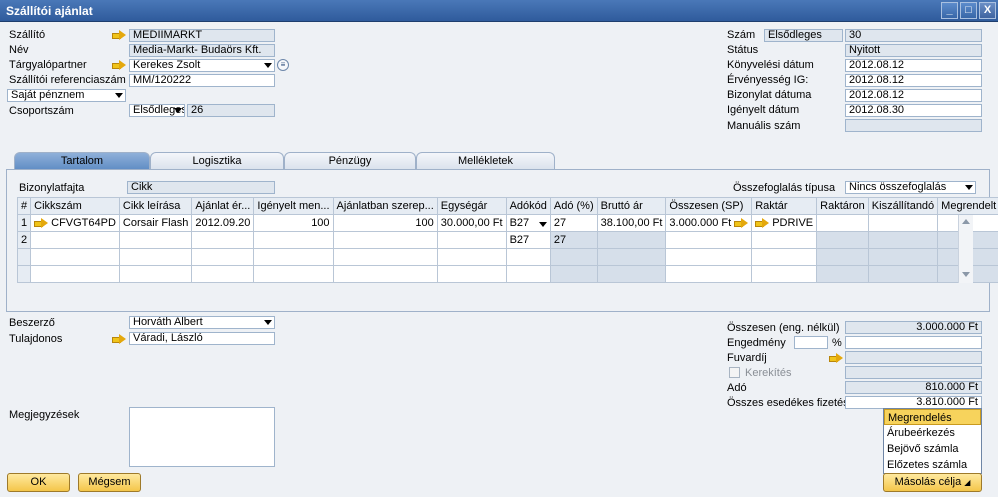 The width and height of the screenshot is (998, 497). What do you see at coordinates (967, 206) in the screenshot?
I see `column-header: Megrendelt` at bounding box center [967, 206].